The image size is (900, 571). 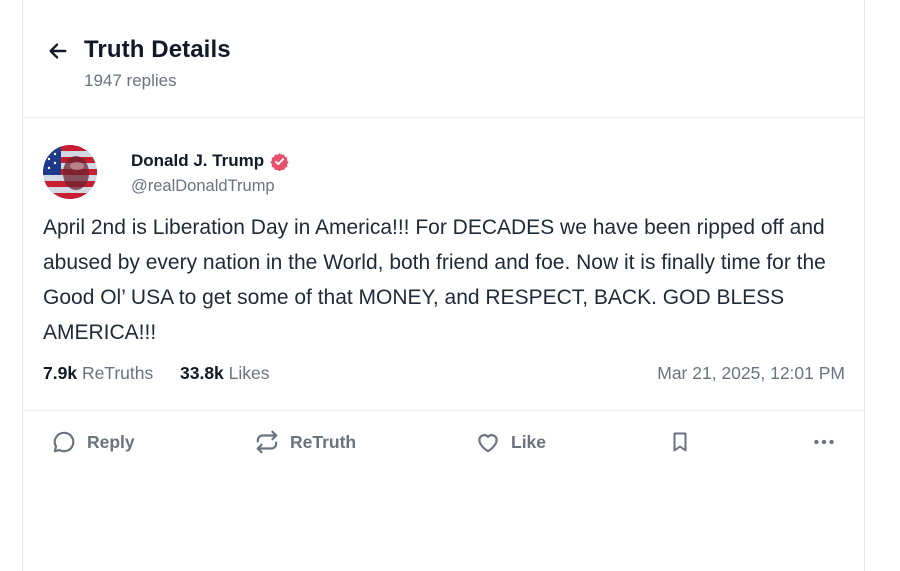 I want to click on repost-arrows-icon, so click(x=267, y=442).